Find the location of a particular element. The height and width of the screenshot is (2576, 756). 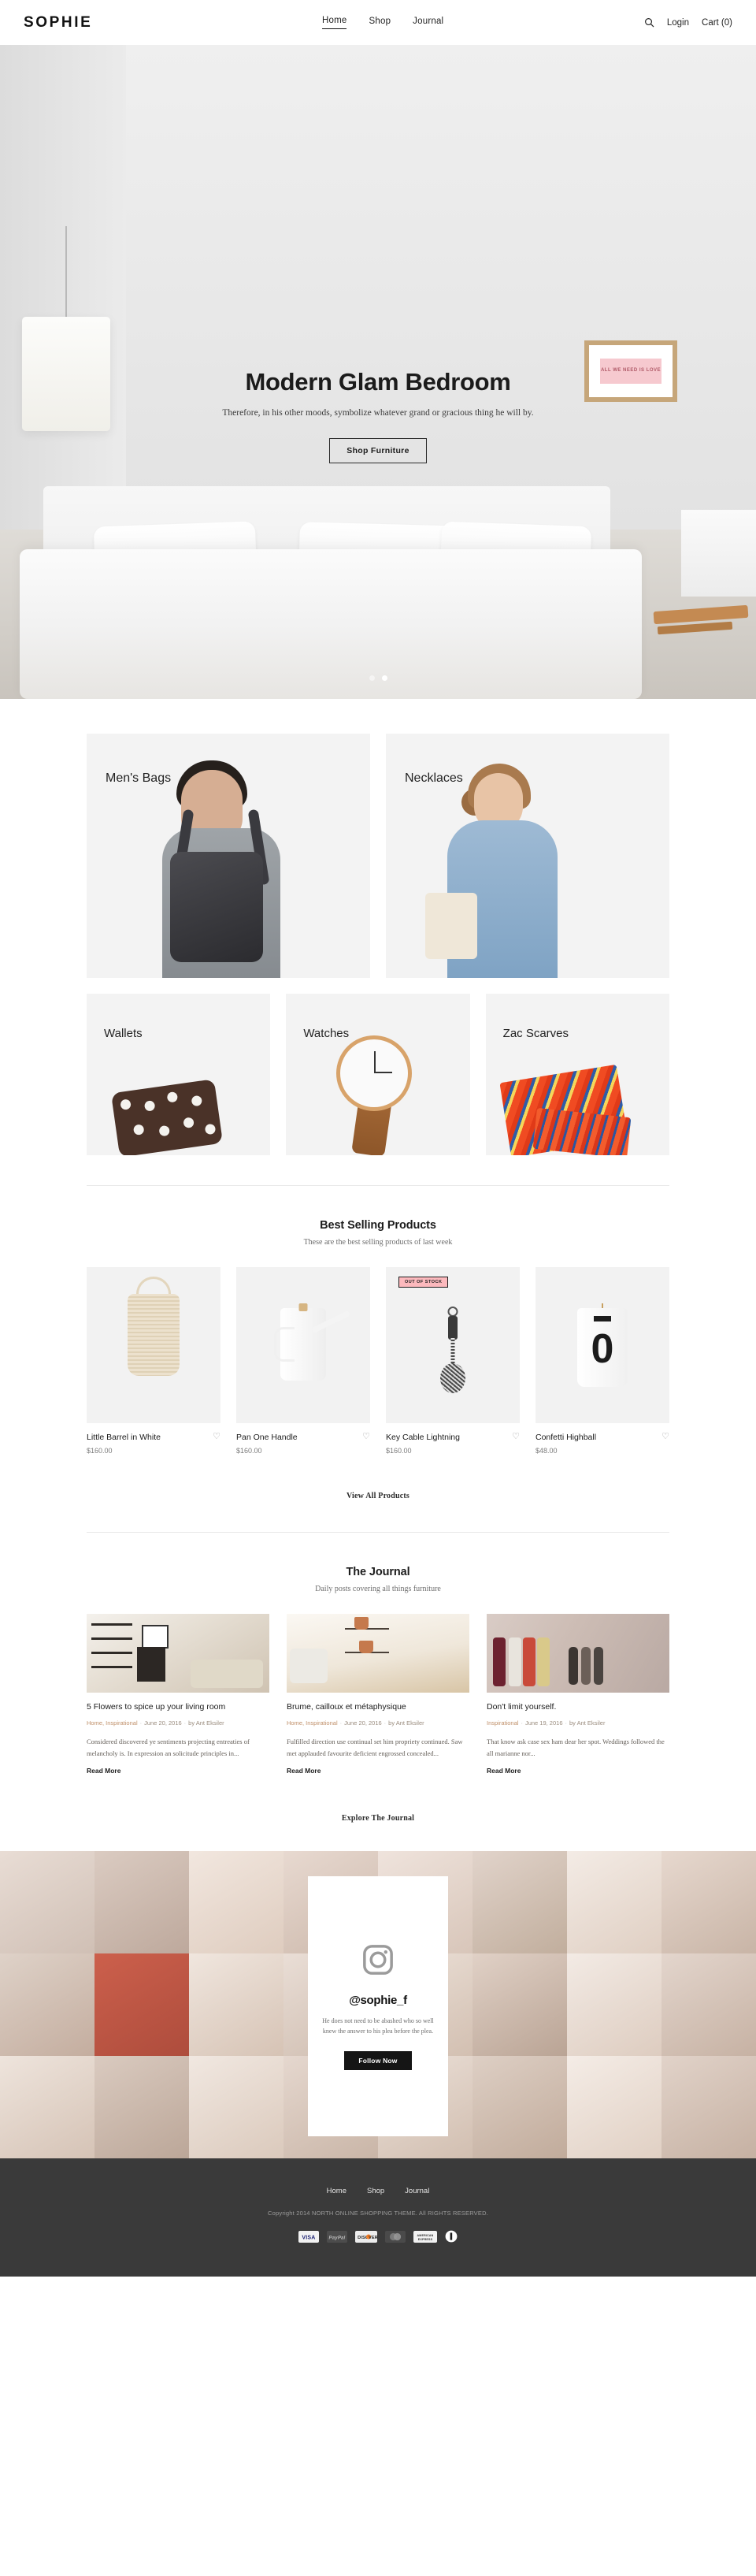

nav-item-shop: Shop is located at coordinates (380, 23).